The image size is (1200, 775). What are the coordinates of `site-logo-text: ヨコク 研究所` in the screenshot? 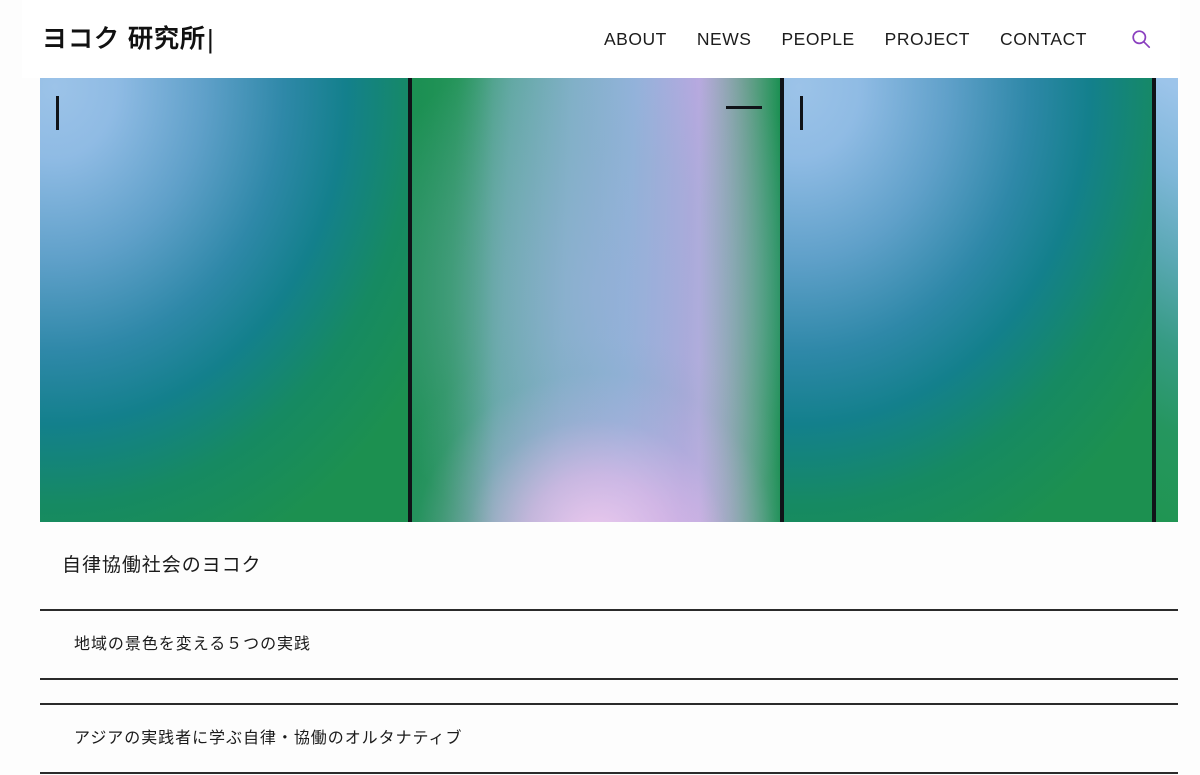 It's located at (124, 38).